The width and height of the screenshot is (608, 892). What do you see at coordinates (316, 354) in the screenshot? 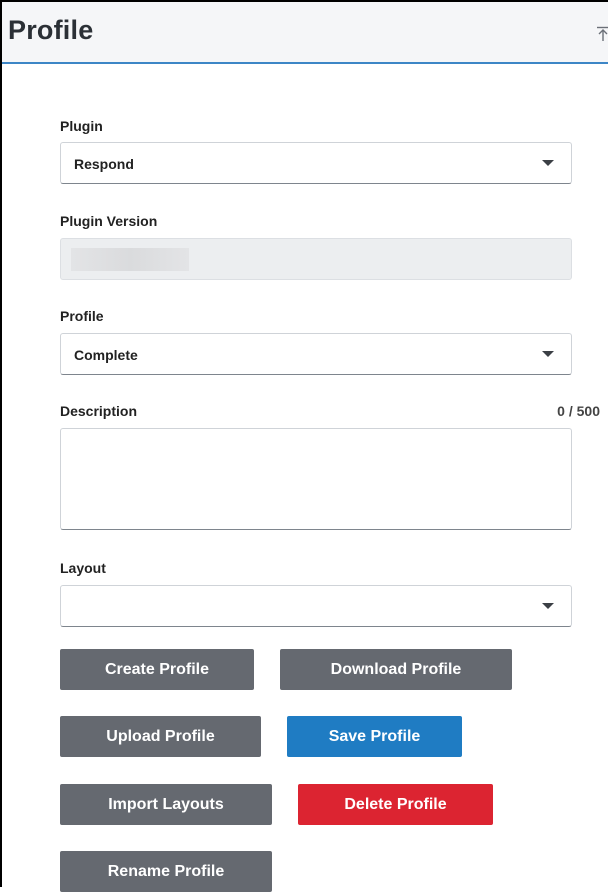
I see `profile-select: Complete` at bounding box center [316, 354].